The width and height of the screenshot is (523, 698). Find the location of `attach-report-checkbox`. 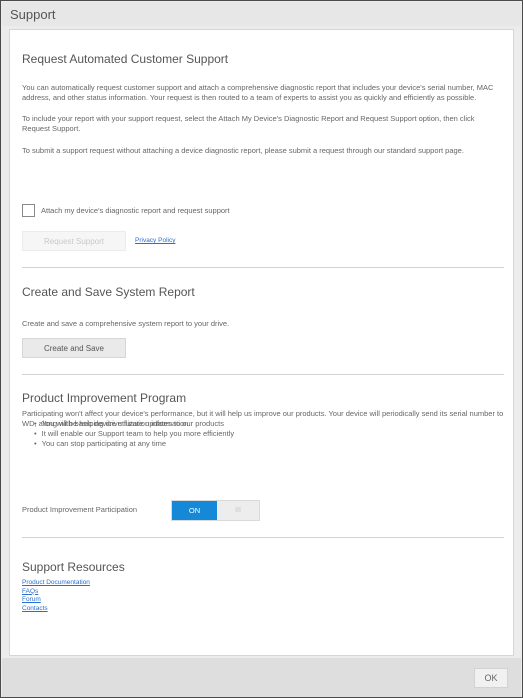

attach-report-checkbox is located at coordinates (28, 210).